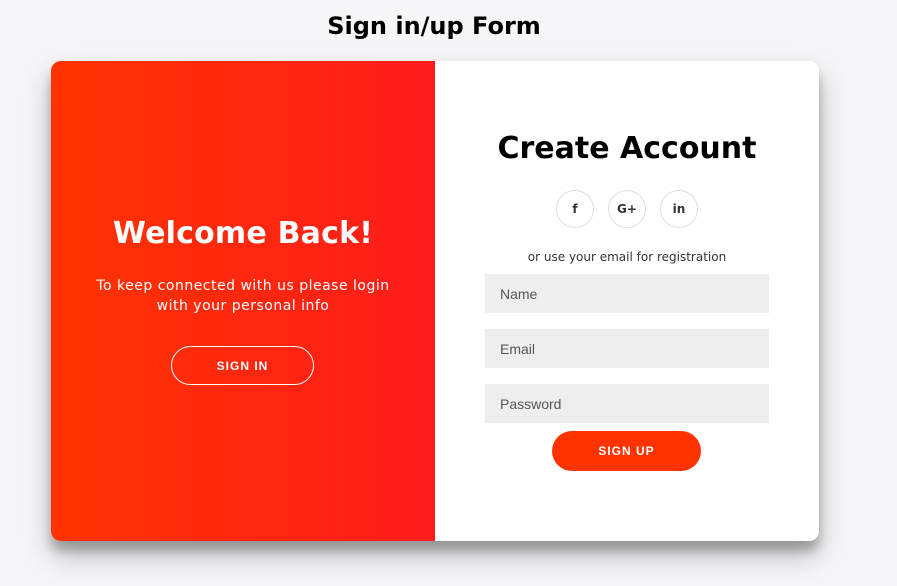  I want to click on password-input, so click(627, 403).